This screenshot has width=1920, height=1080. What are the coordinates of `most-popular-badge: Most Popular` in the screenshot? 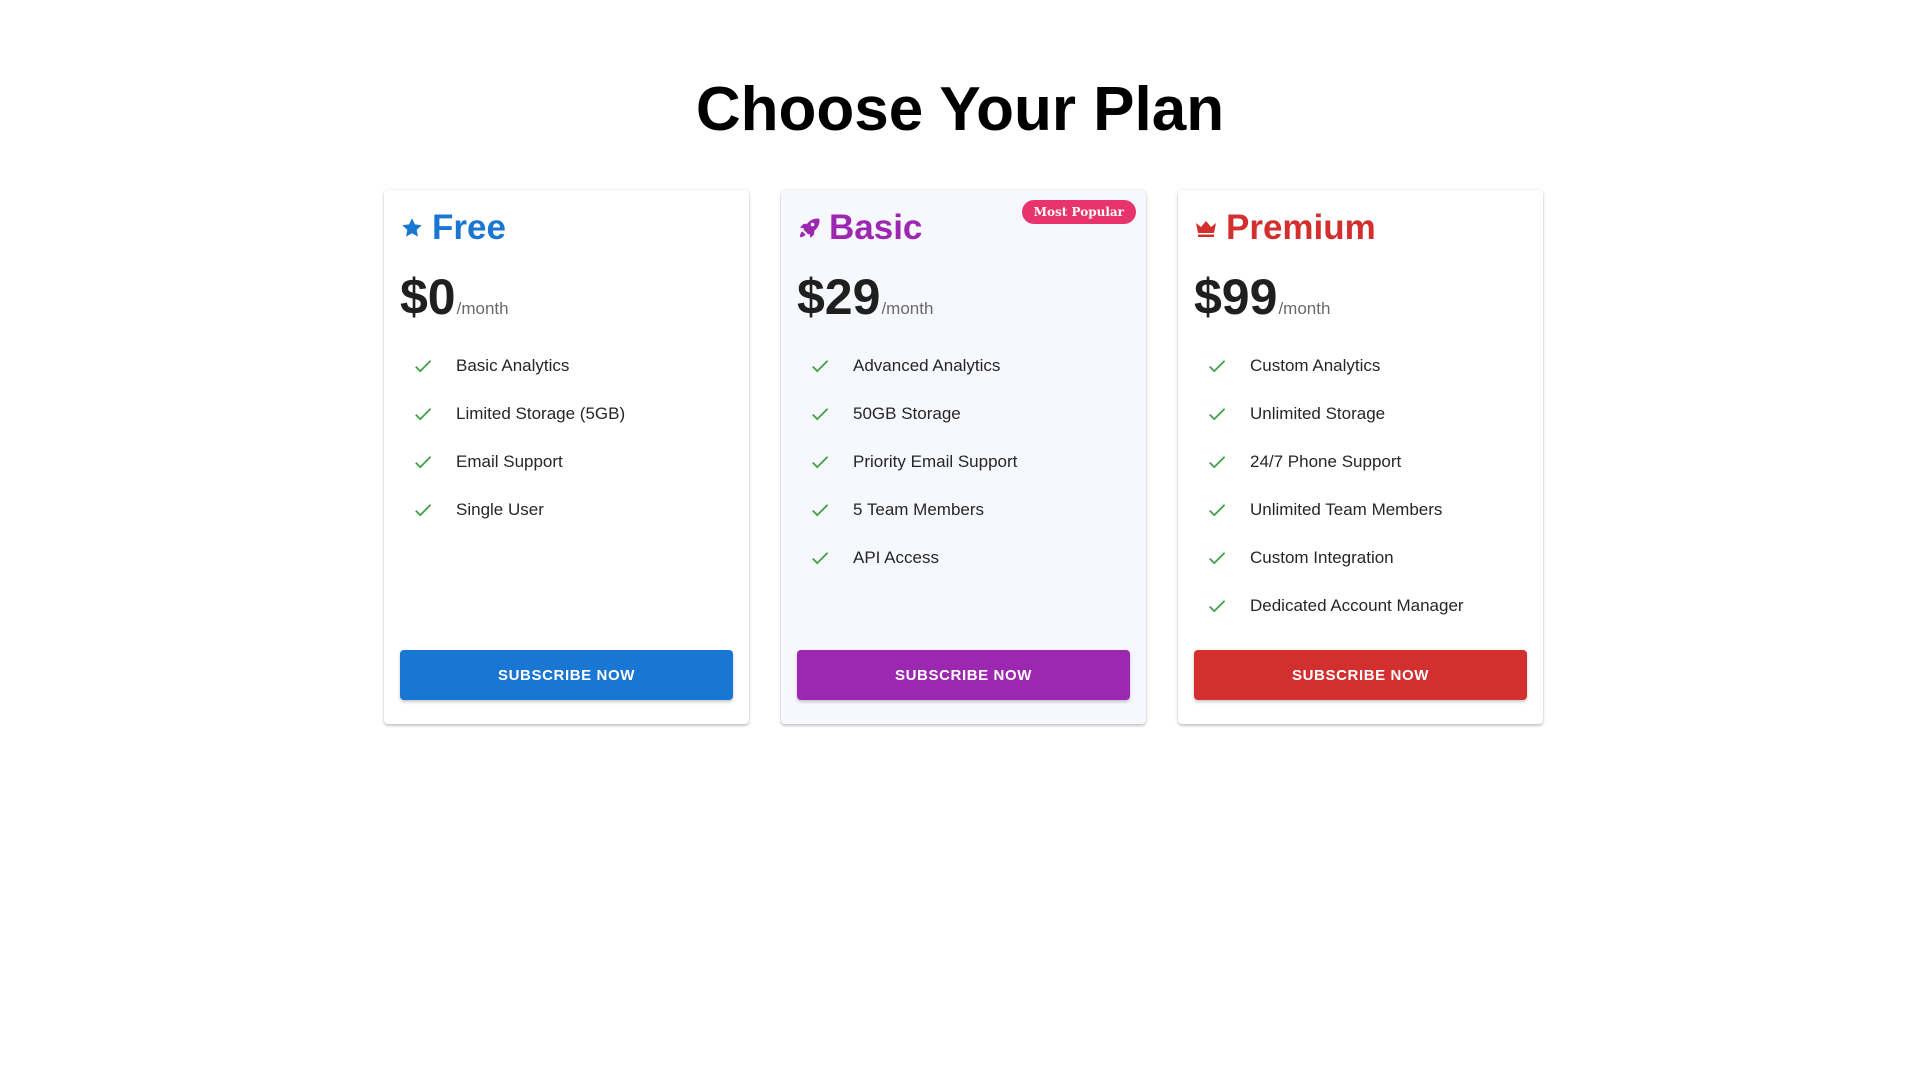 It's located at (1078, 212).